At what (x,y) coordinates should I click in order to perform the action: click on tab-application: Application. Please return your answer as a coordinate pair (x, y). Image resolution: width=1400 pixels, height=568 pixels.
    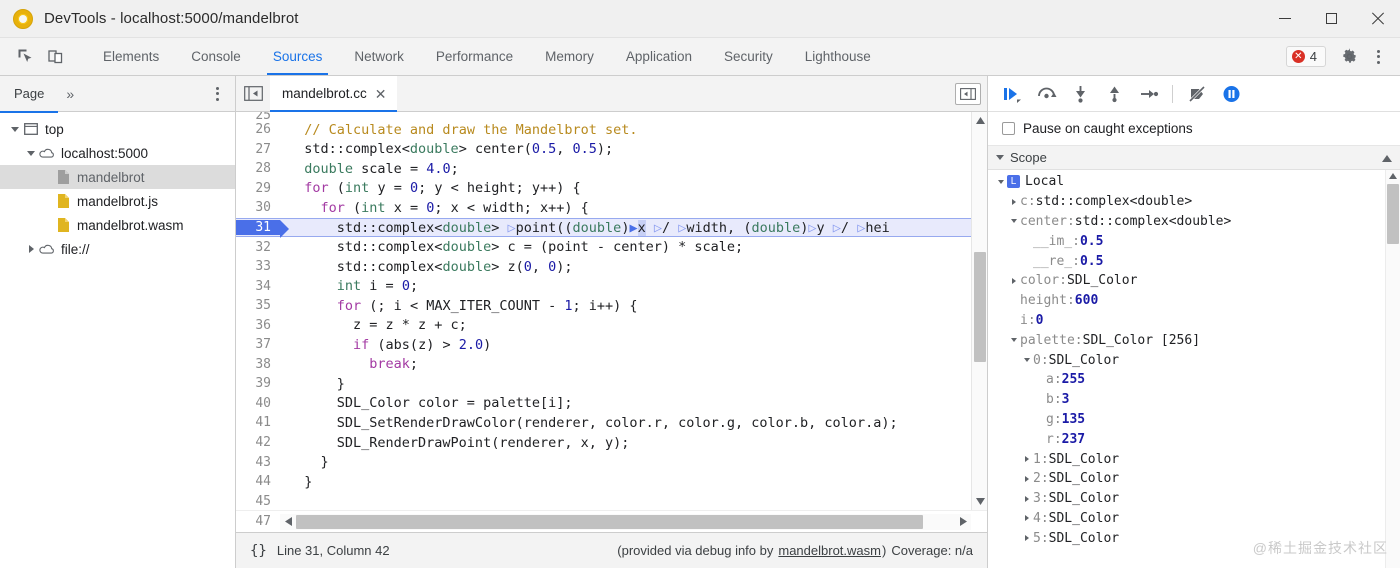
    Looking at the image, I should click on (659, 56).